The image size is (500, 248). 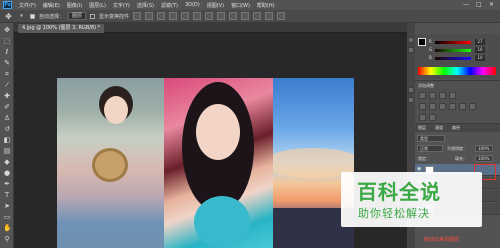 I want to click on adjustments-panel: 添加调整, so click(x=457, y=101).